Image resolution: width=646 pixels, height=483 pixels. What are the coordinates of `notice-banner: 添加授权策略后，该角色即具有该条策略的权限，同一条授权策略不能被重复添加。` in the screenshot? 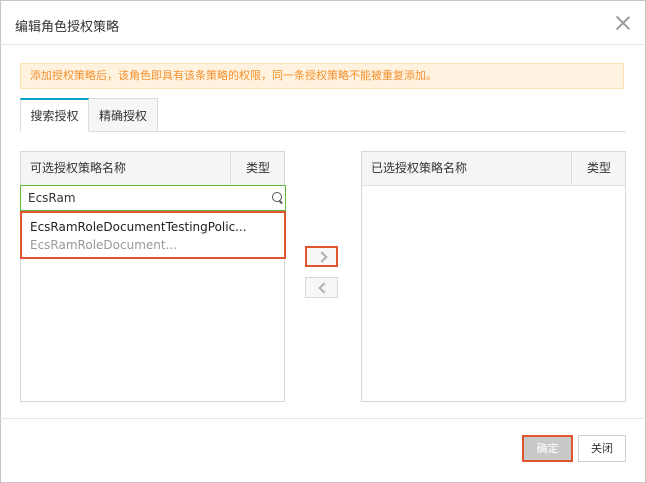 It's located at (322, 76).